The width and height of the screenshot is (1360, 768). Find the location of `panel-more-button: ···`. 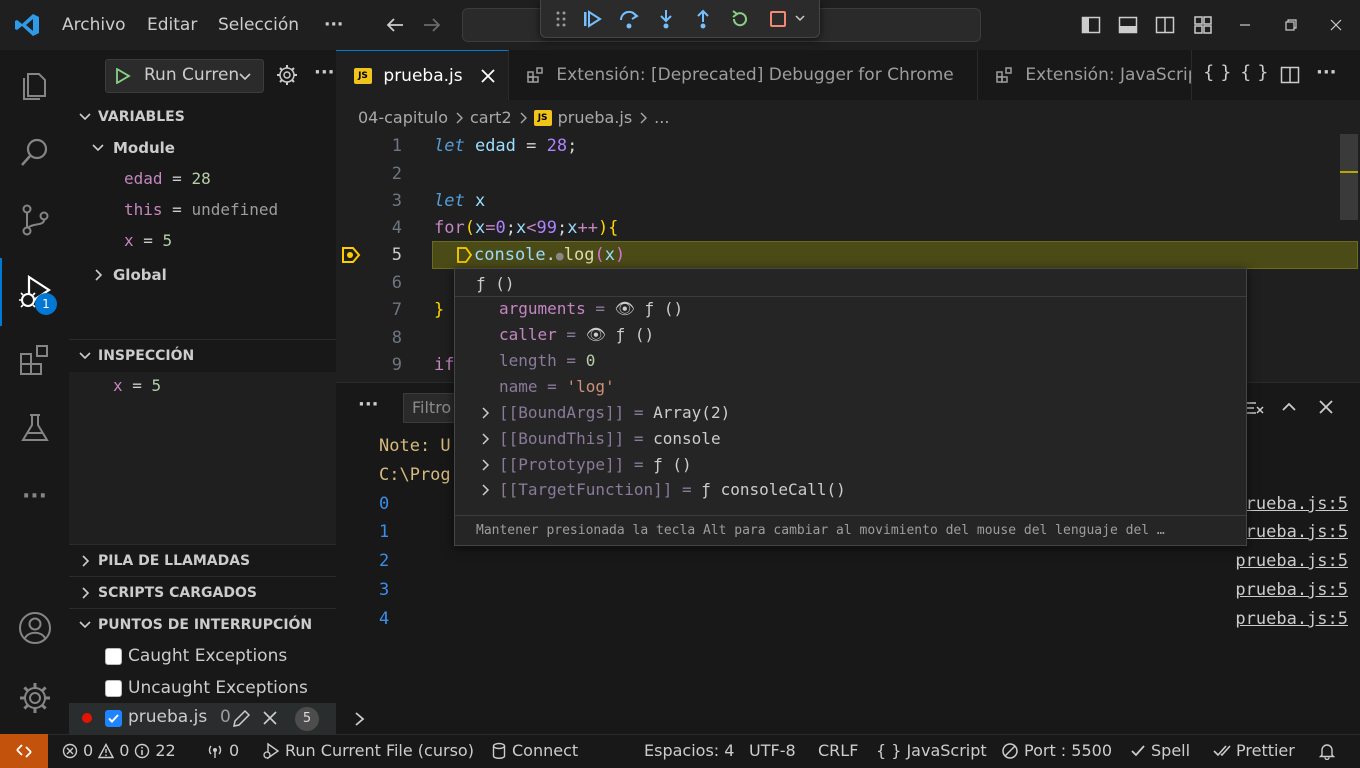

panel-more-button: ··· is located at coordinates (368, 404).